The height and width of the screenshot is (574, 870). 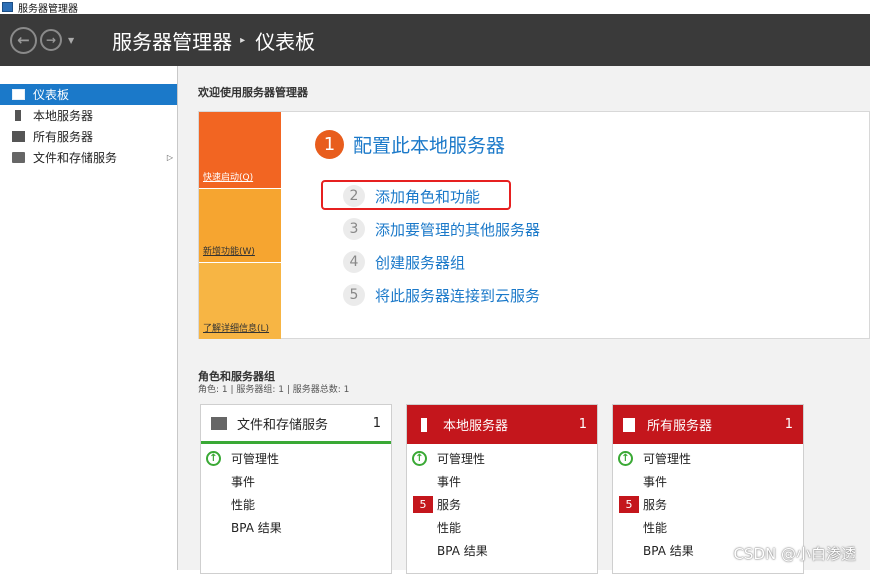 What do you see at coordinates (420, 262) in the screenshot?
I see `step-label: 创建服务器组` at bounding box center [420, 262].